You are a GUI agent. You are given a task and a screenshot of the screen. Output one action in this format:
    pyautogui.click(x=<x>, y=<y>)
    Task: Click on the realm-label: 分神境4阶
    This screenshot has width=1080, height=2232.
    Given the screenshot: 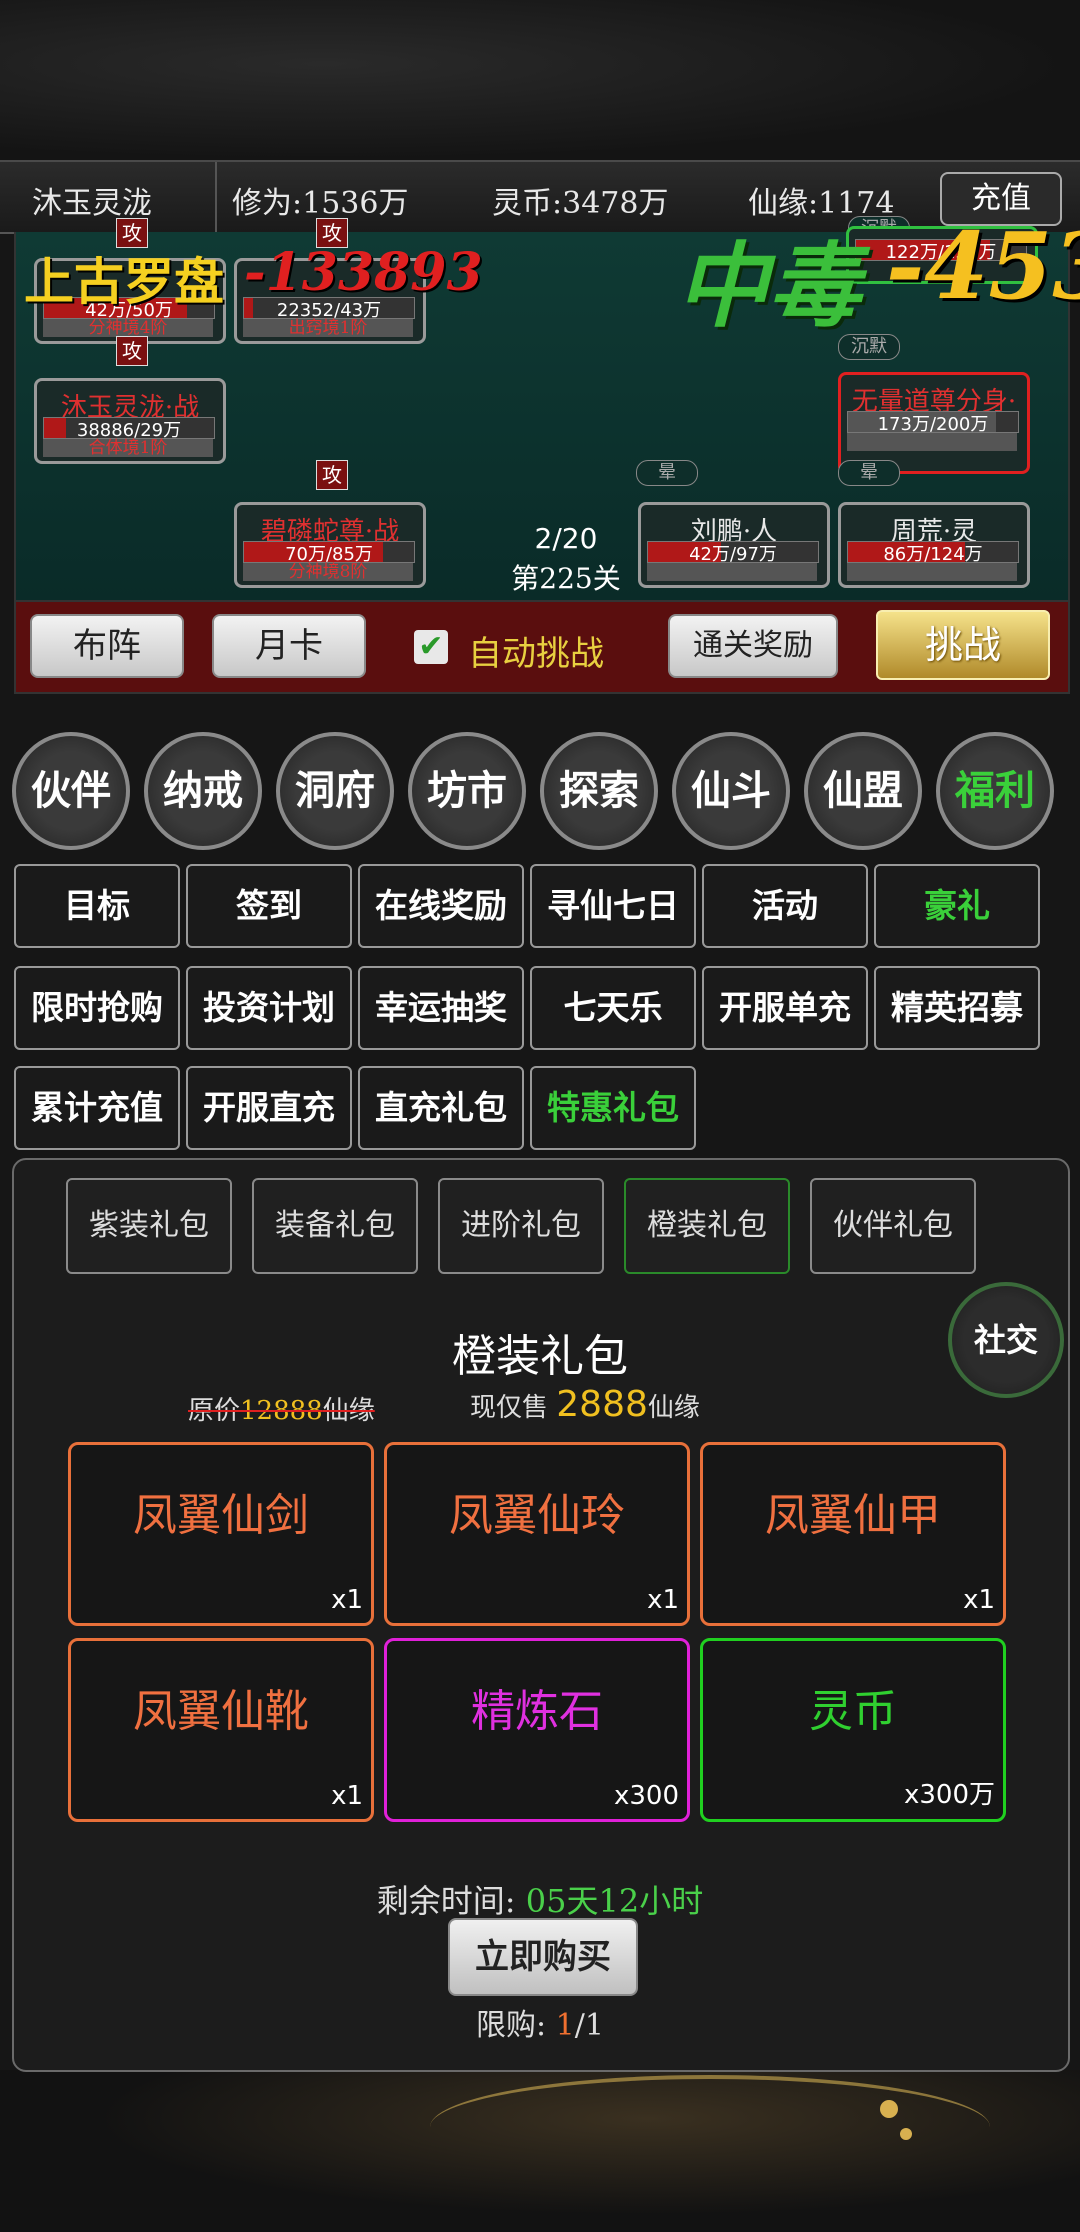 What is the action you would take?
    pyautogui.click(x=128, y=328)
    